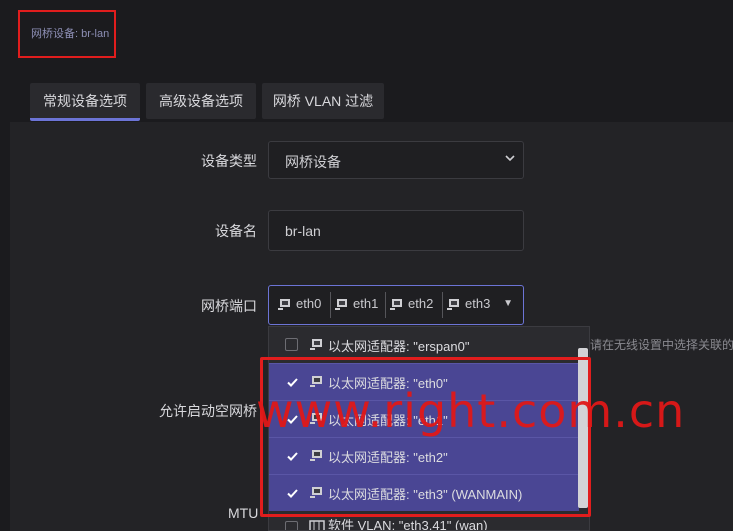  I want to click on port-chip: eth3, so click(468, 303).